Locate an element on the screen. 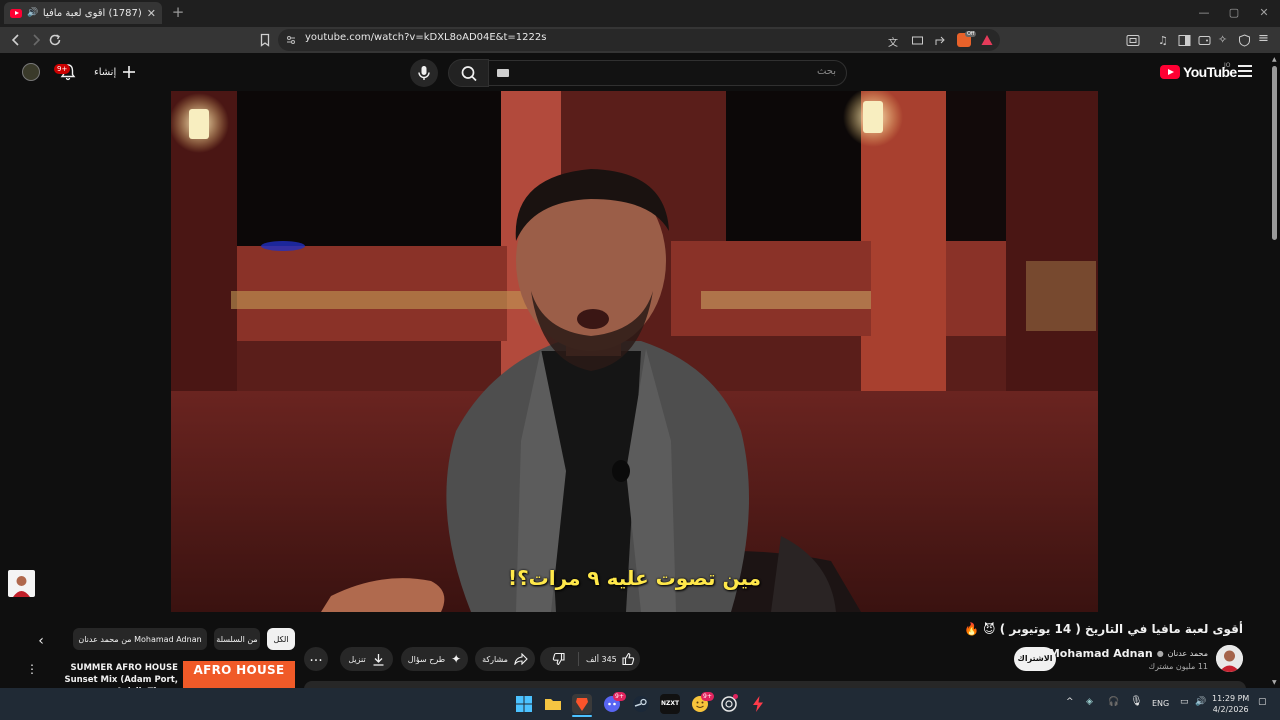 This screenshot has width=1280, height=720. dislike-button is located at coordinates (559, 659).